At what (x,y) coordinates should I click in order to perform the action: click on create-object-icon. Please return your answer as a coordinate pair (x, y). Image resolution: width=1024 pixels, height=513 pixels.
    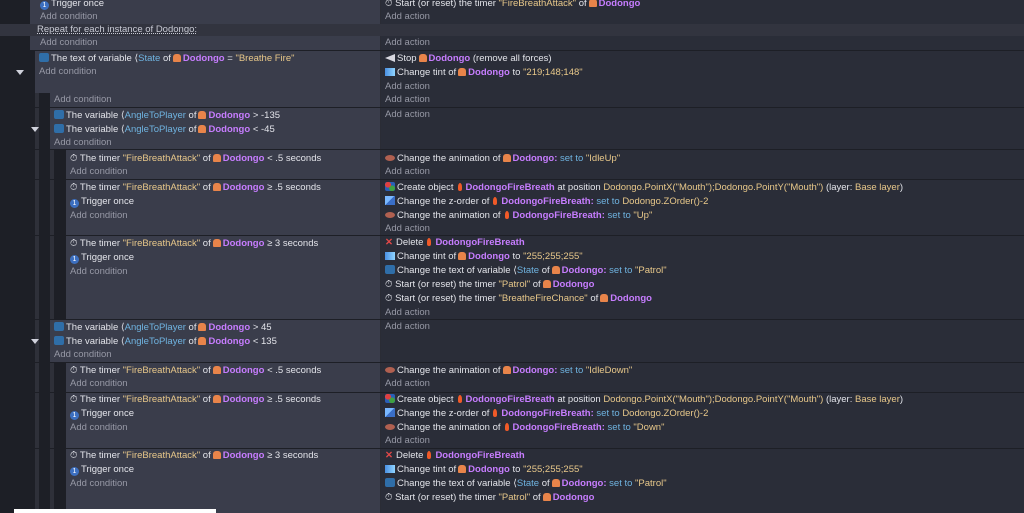
    Looking at the image, I should click on (390, 398).